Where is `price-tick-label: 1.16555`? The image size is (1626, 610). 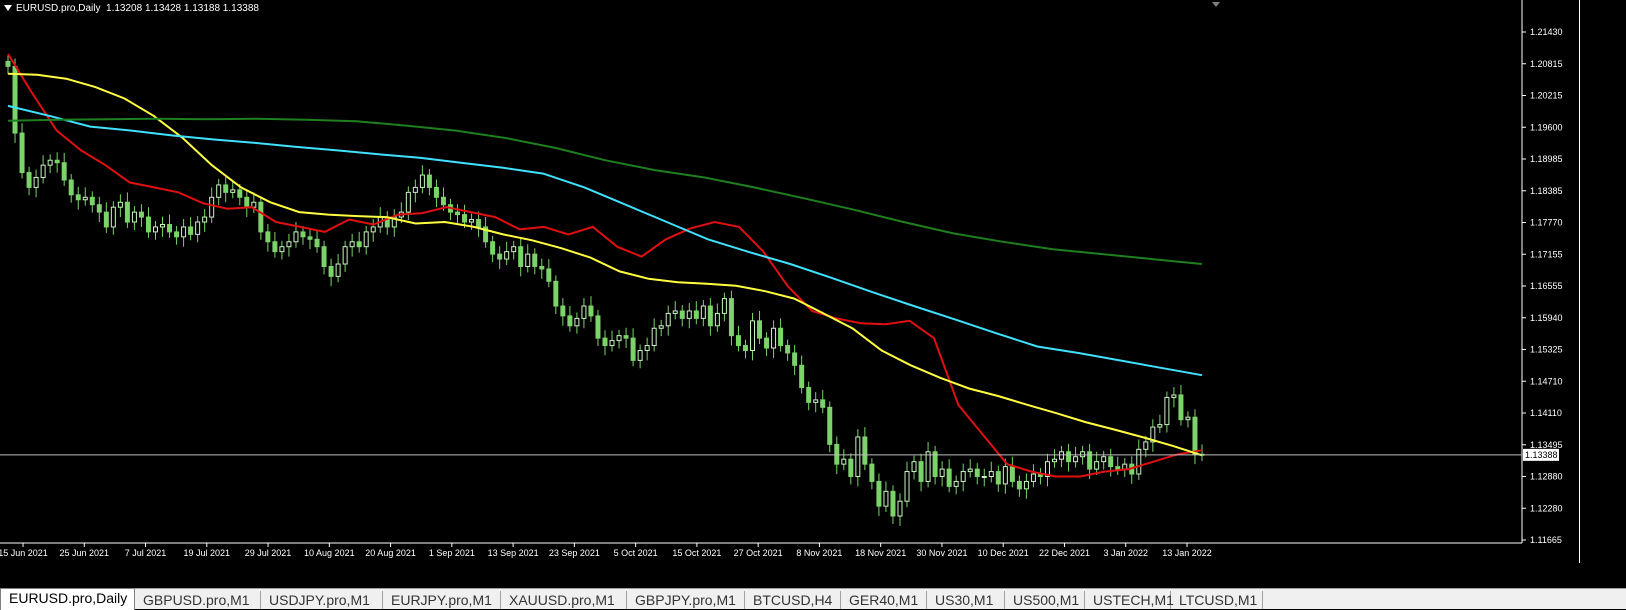
price-tick-label: 1.16555 is located at coordinates (1546, 286).